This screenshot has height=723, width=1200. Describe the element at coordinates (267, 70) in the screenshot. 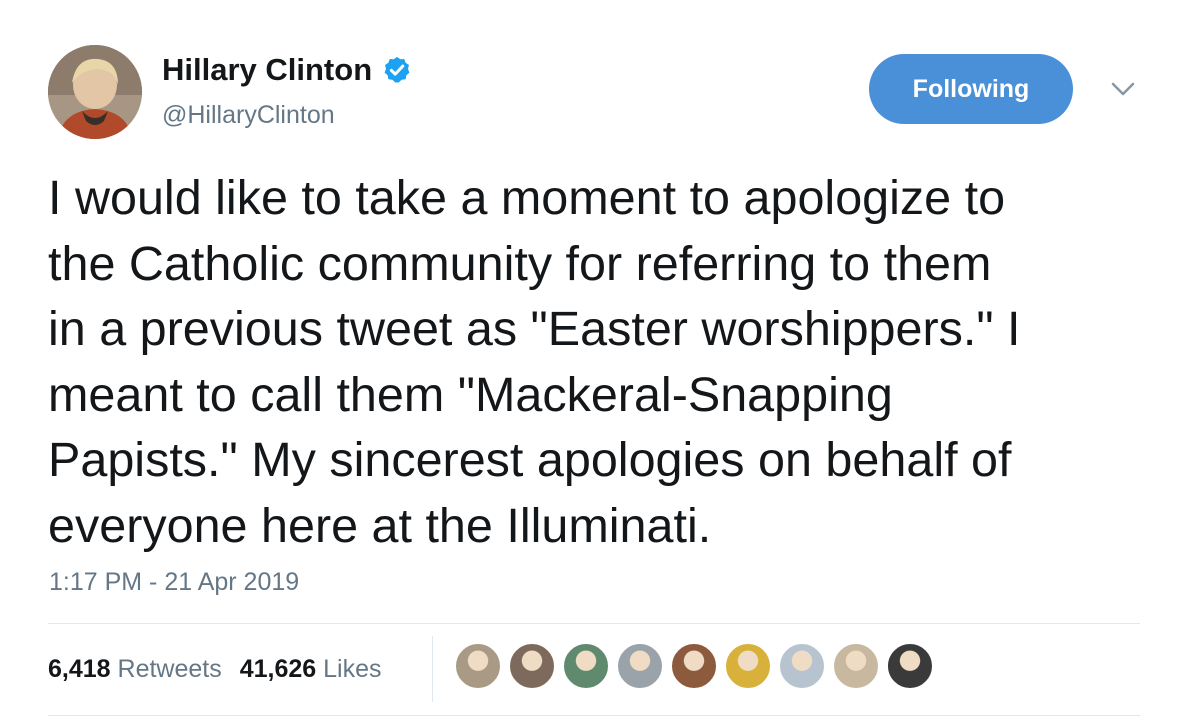

I see `author-display-name: Hillary Clinton` at that location.